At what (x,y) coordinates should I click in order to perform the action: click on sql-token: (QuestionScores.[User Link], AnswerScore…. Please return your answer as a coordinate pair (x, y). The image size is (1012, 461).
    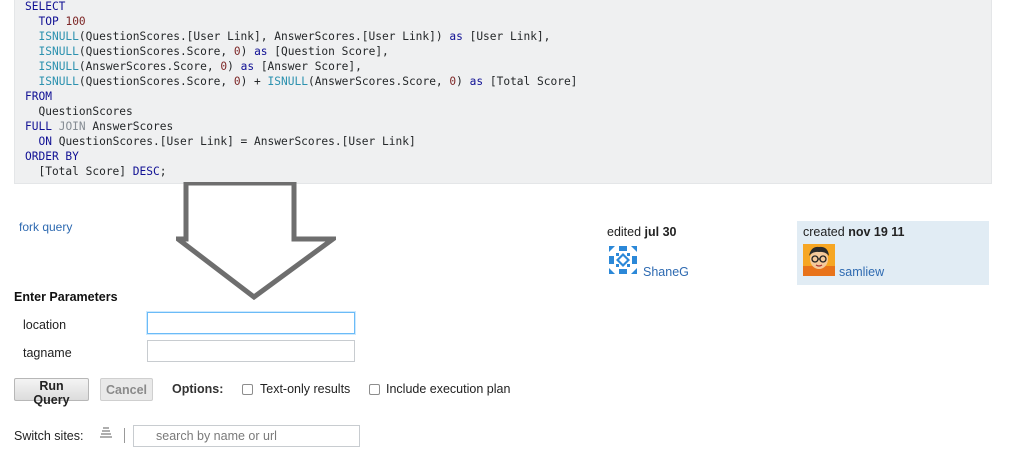
    Looking at the image, I should click on (264, 36).